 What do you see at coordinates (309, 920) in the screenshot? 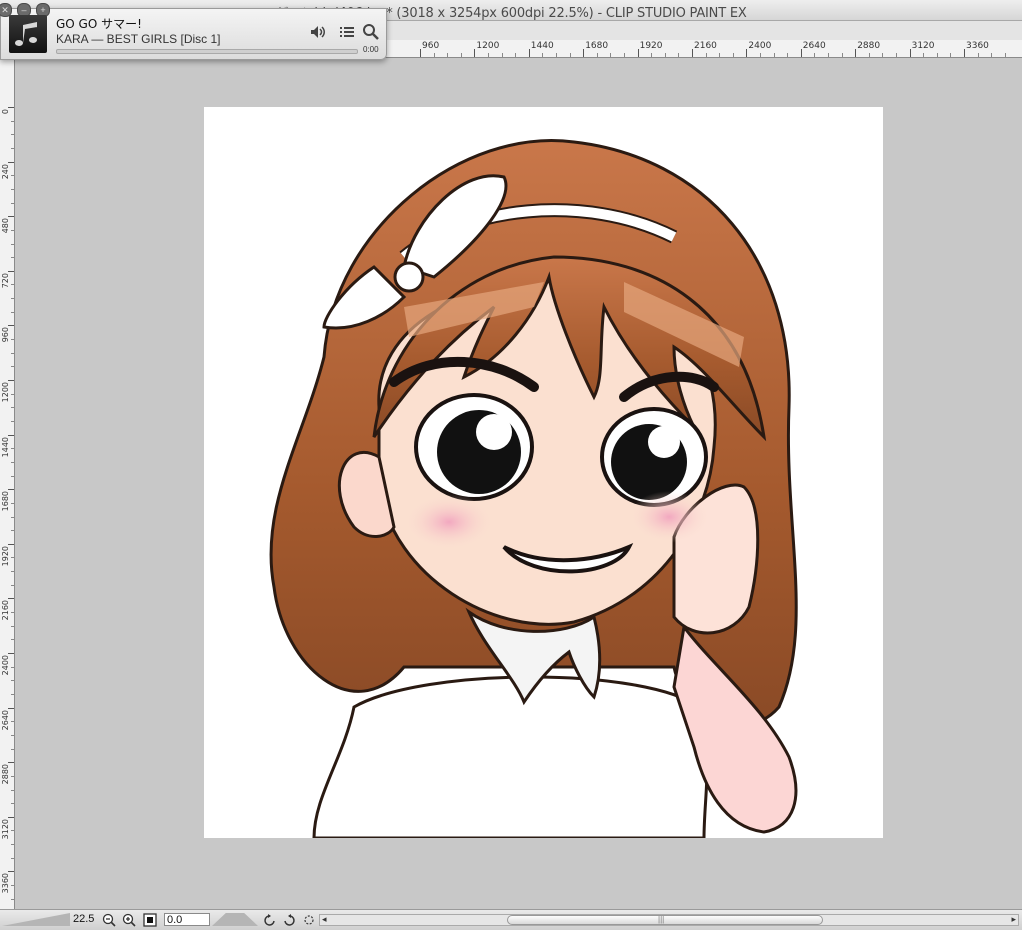
I see `reset-view-icon` at bounding box center [309, 920].